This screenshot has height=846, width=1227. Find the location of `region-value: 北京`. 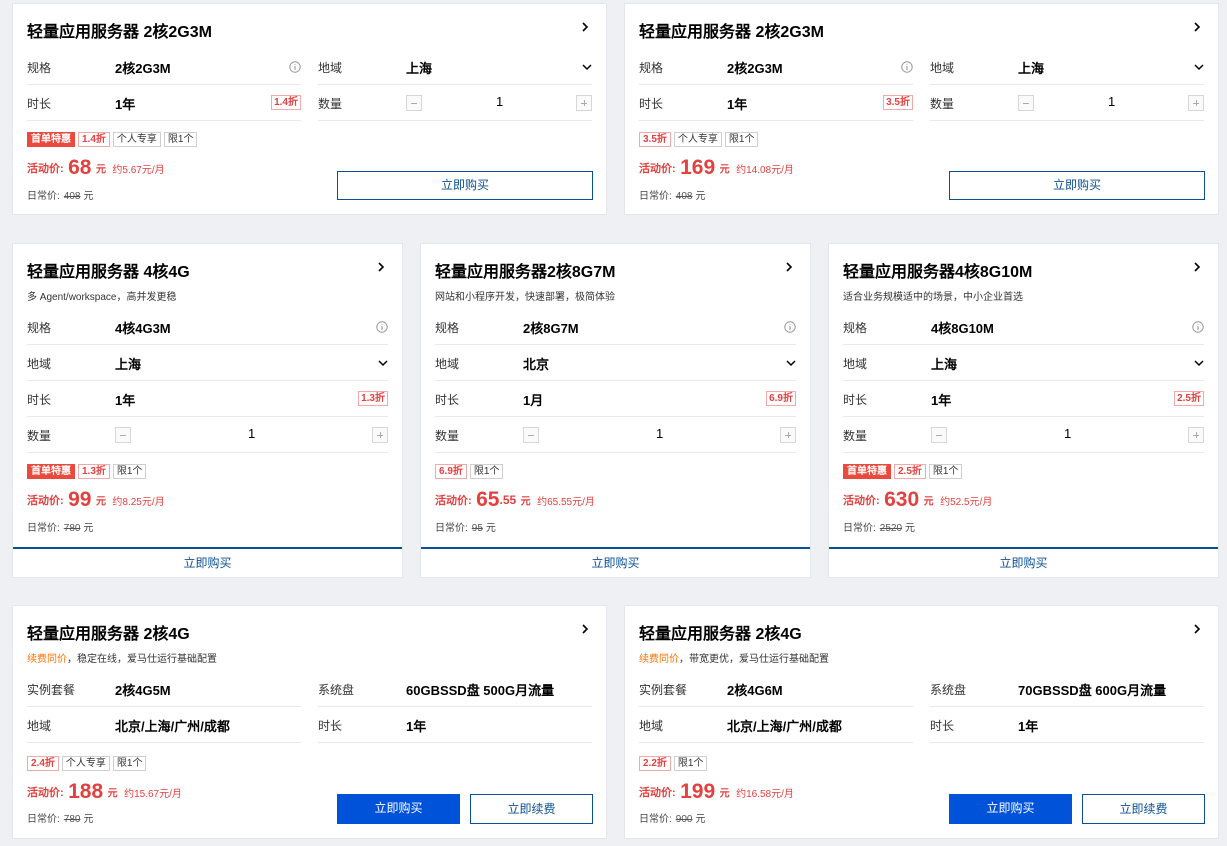

region-value: 北京 is located at coordinates (536, 363).